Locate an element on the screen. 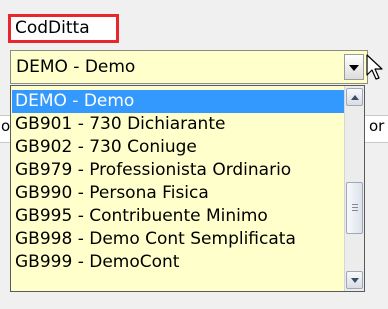  scroll-thumb is located at coordinates (354, 208).